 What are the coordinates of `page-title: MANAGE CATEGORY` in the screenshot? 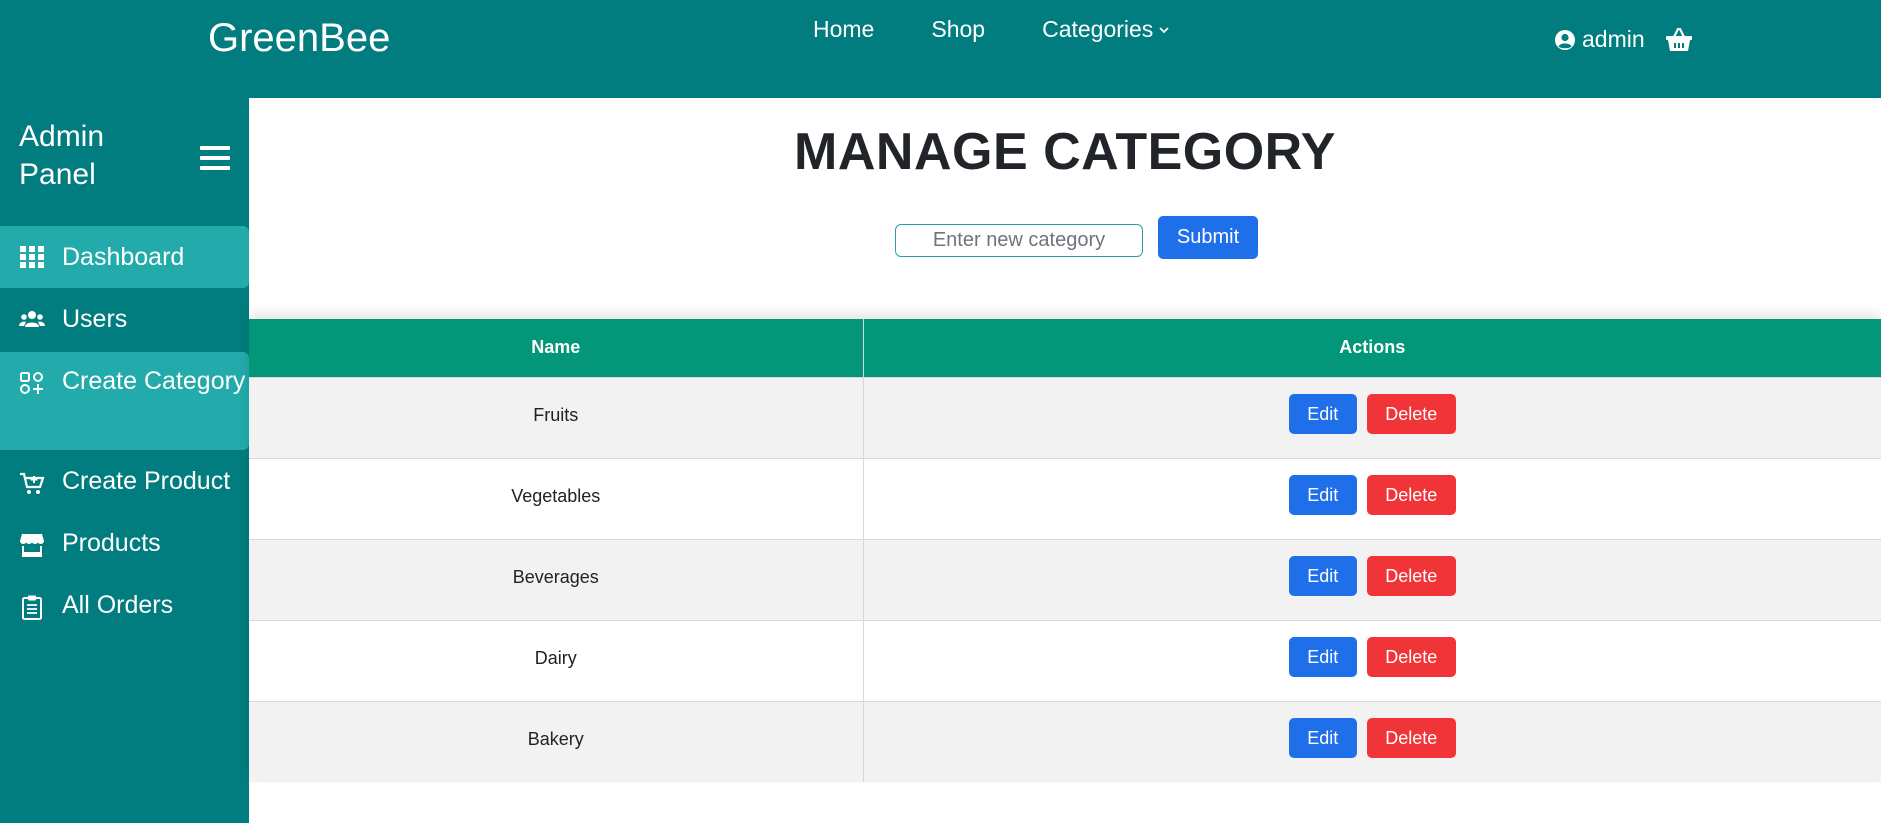 It's located at (1065, 152).